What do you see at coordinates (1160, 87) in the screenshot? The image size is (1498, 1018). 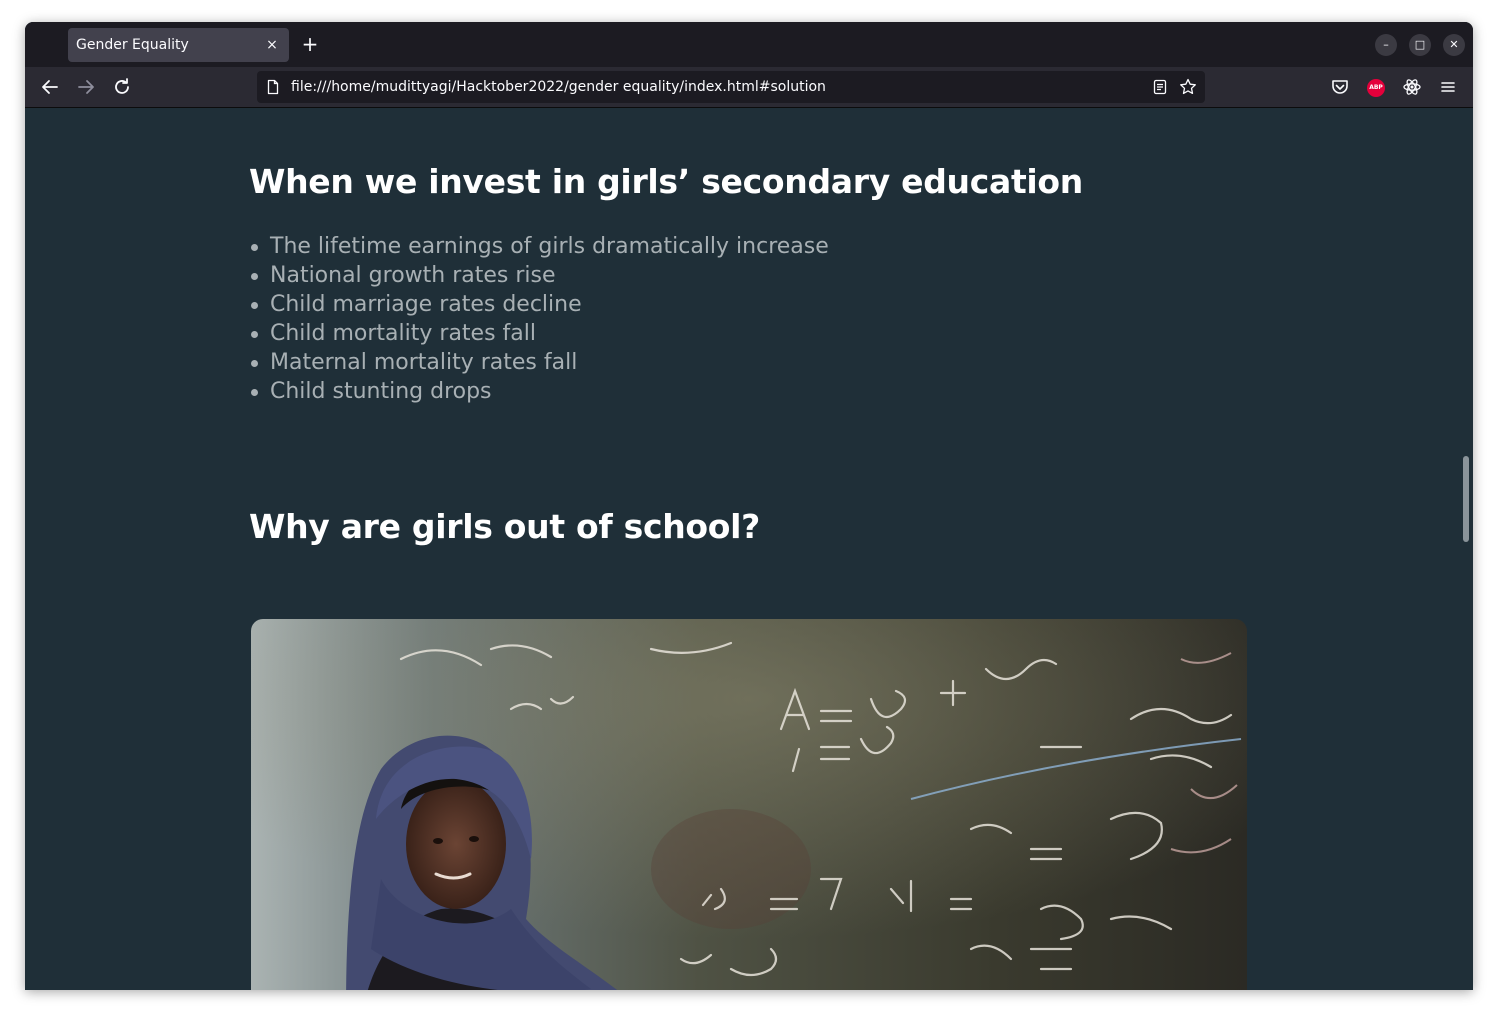 I see `reader-view-icon` at bounding box center [1160, 87].